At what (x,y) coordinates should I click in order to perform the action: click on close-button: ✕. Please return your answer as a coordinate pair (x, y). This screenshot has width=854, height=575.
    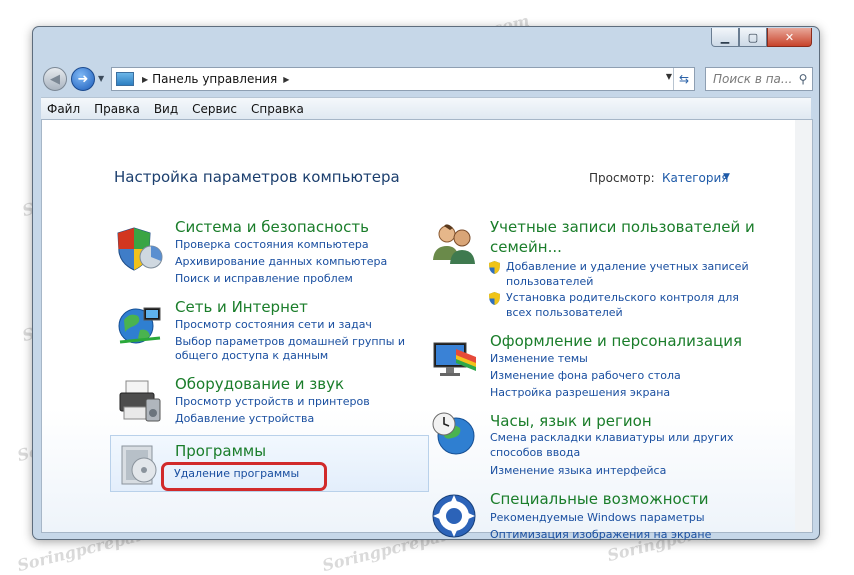
    Looking at the image, I should click on (789, 37).